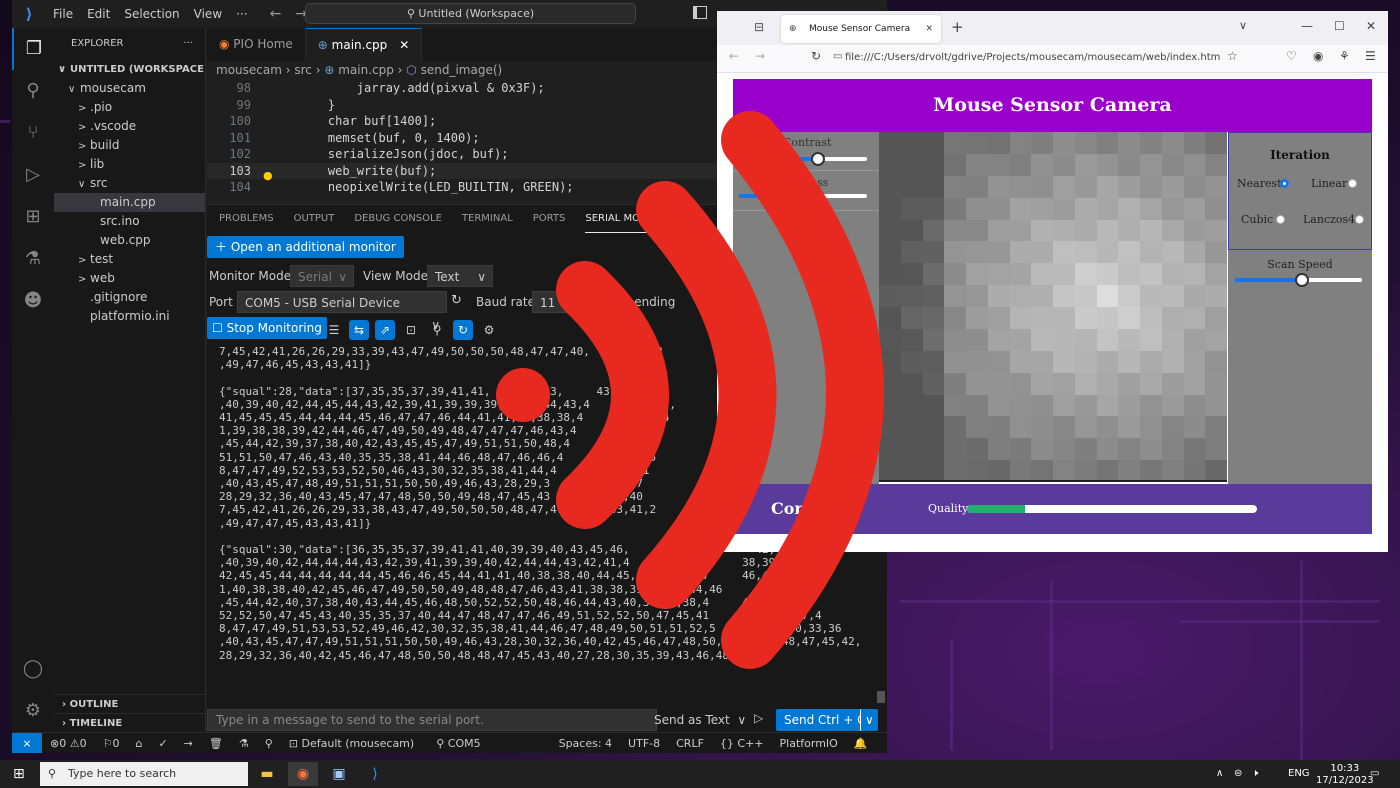 The width and height of the screenshot is (1400, 788). What do you see at coordinates (241, 14) in the screenshot?
I see `menu-more: ···` at bounding box center [241, 14].